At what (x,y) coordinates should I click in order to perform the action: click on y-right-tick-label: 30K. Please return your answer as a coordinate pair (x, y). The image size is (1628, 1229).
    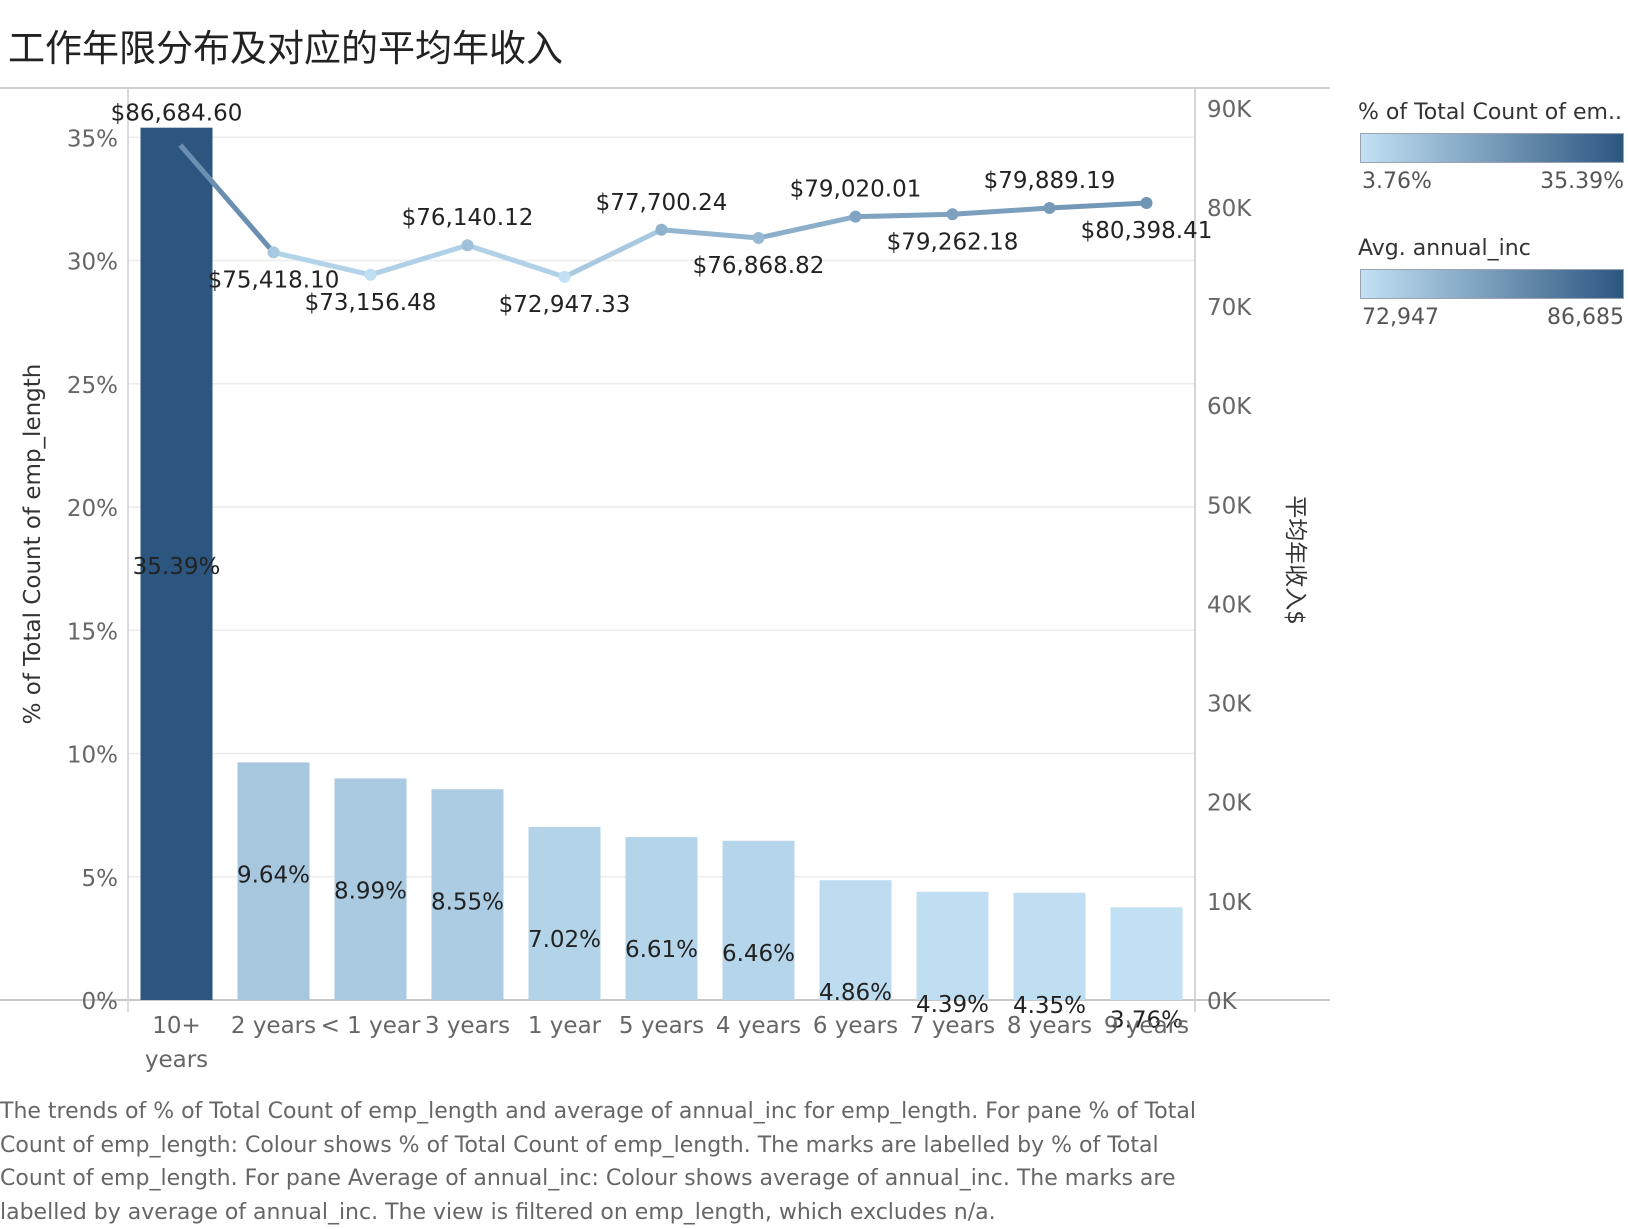
    Looking at the image, I should click on (1229, 705).